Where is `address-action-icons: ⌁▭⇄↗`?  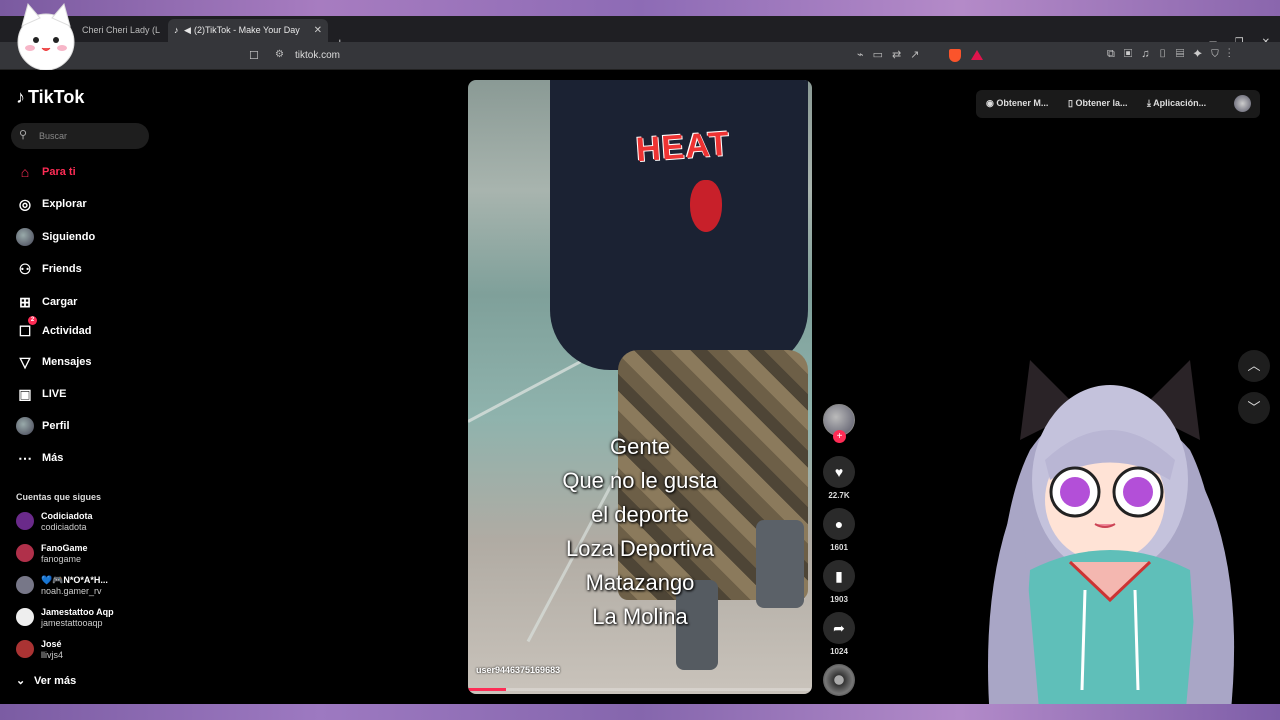
address-action-icons: ⌁▭⇄↗ is located at coordinates (892, 54).